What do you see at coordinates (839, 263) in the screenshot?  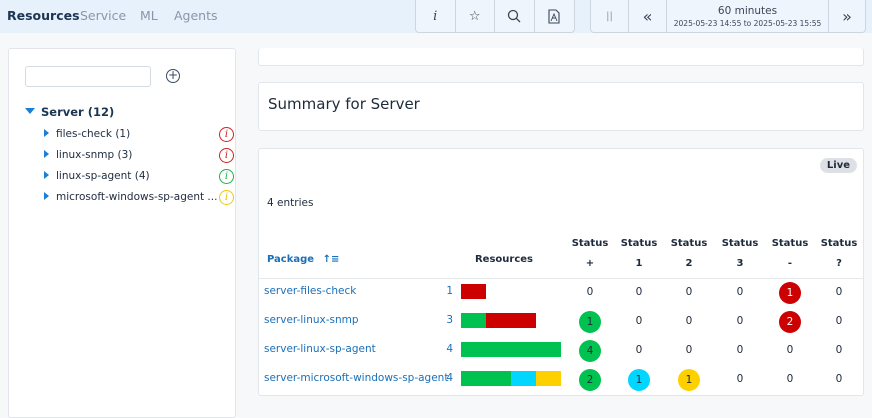 I see `status-header-code: ?` at bounding box center [839, 263].